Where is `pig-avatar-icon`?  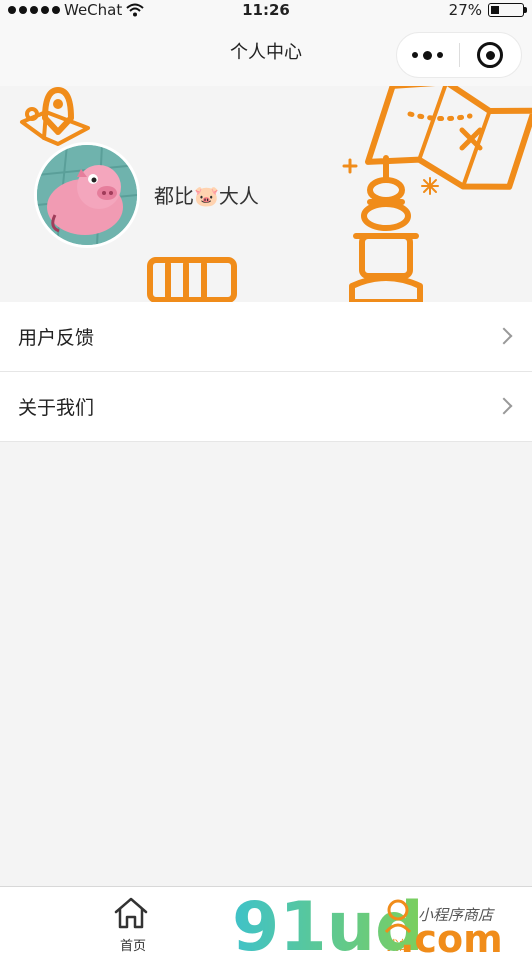
pig-avatar-icon is located at coordinates (87, 195).